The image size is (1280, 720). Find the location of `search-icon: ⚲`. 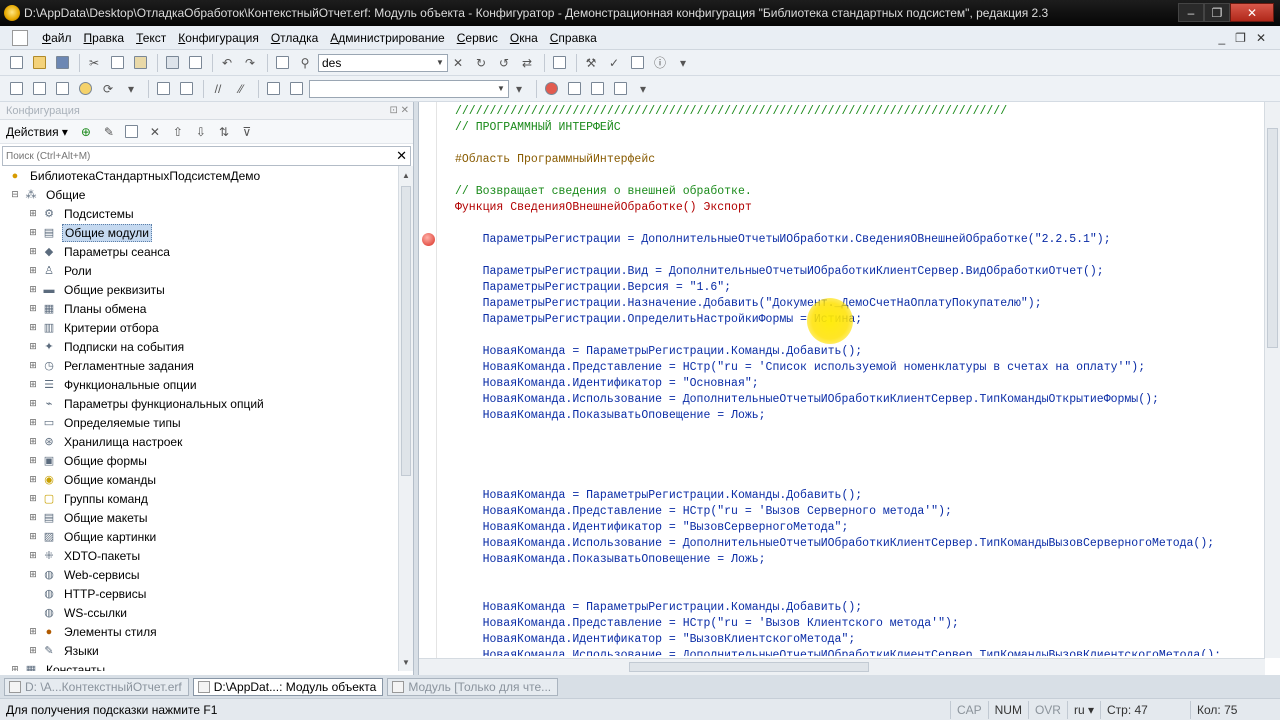

search-icon: ⚲ is located at coordinates (305, 63).